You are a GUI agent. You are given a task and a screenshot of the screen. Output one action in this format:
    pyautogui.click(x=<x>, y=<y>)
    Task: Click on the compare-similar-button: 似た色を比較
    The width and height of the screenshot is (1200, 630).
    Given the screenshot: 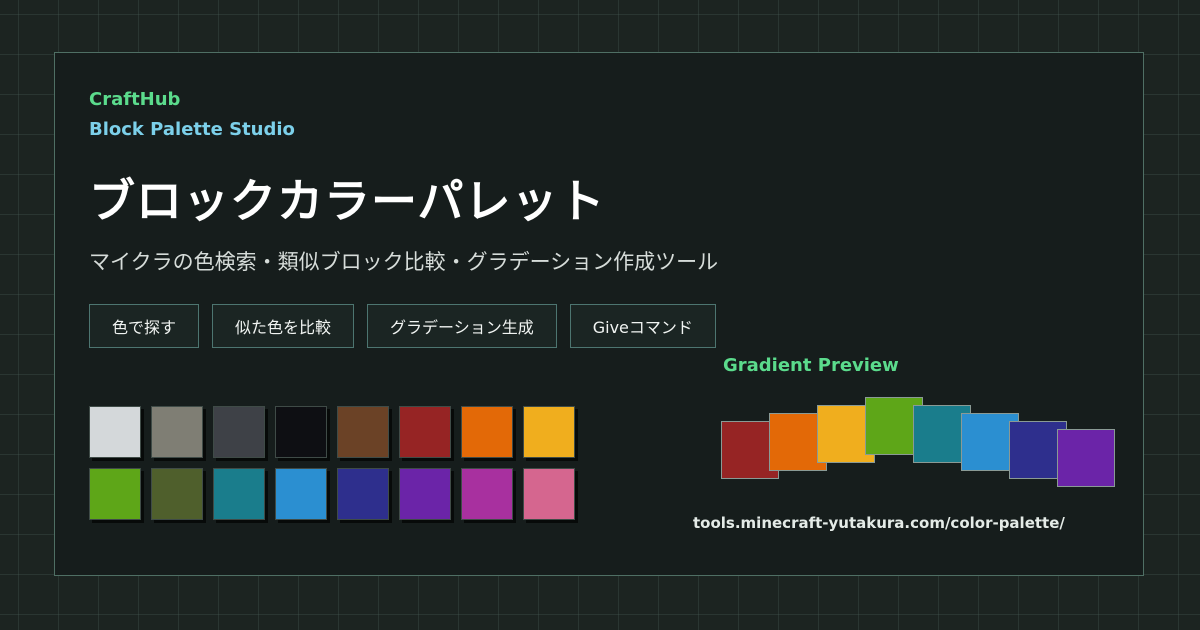 What is the action you would take?
    pyautogui.click(x=283, y=326)
    